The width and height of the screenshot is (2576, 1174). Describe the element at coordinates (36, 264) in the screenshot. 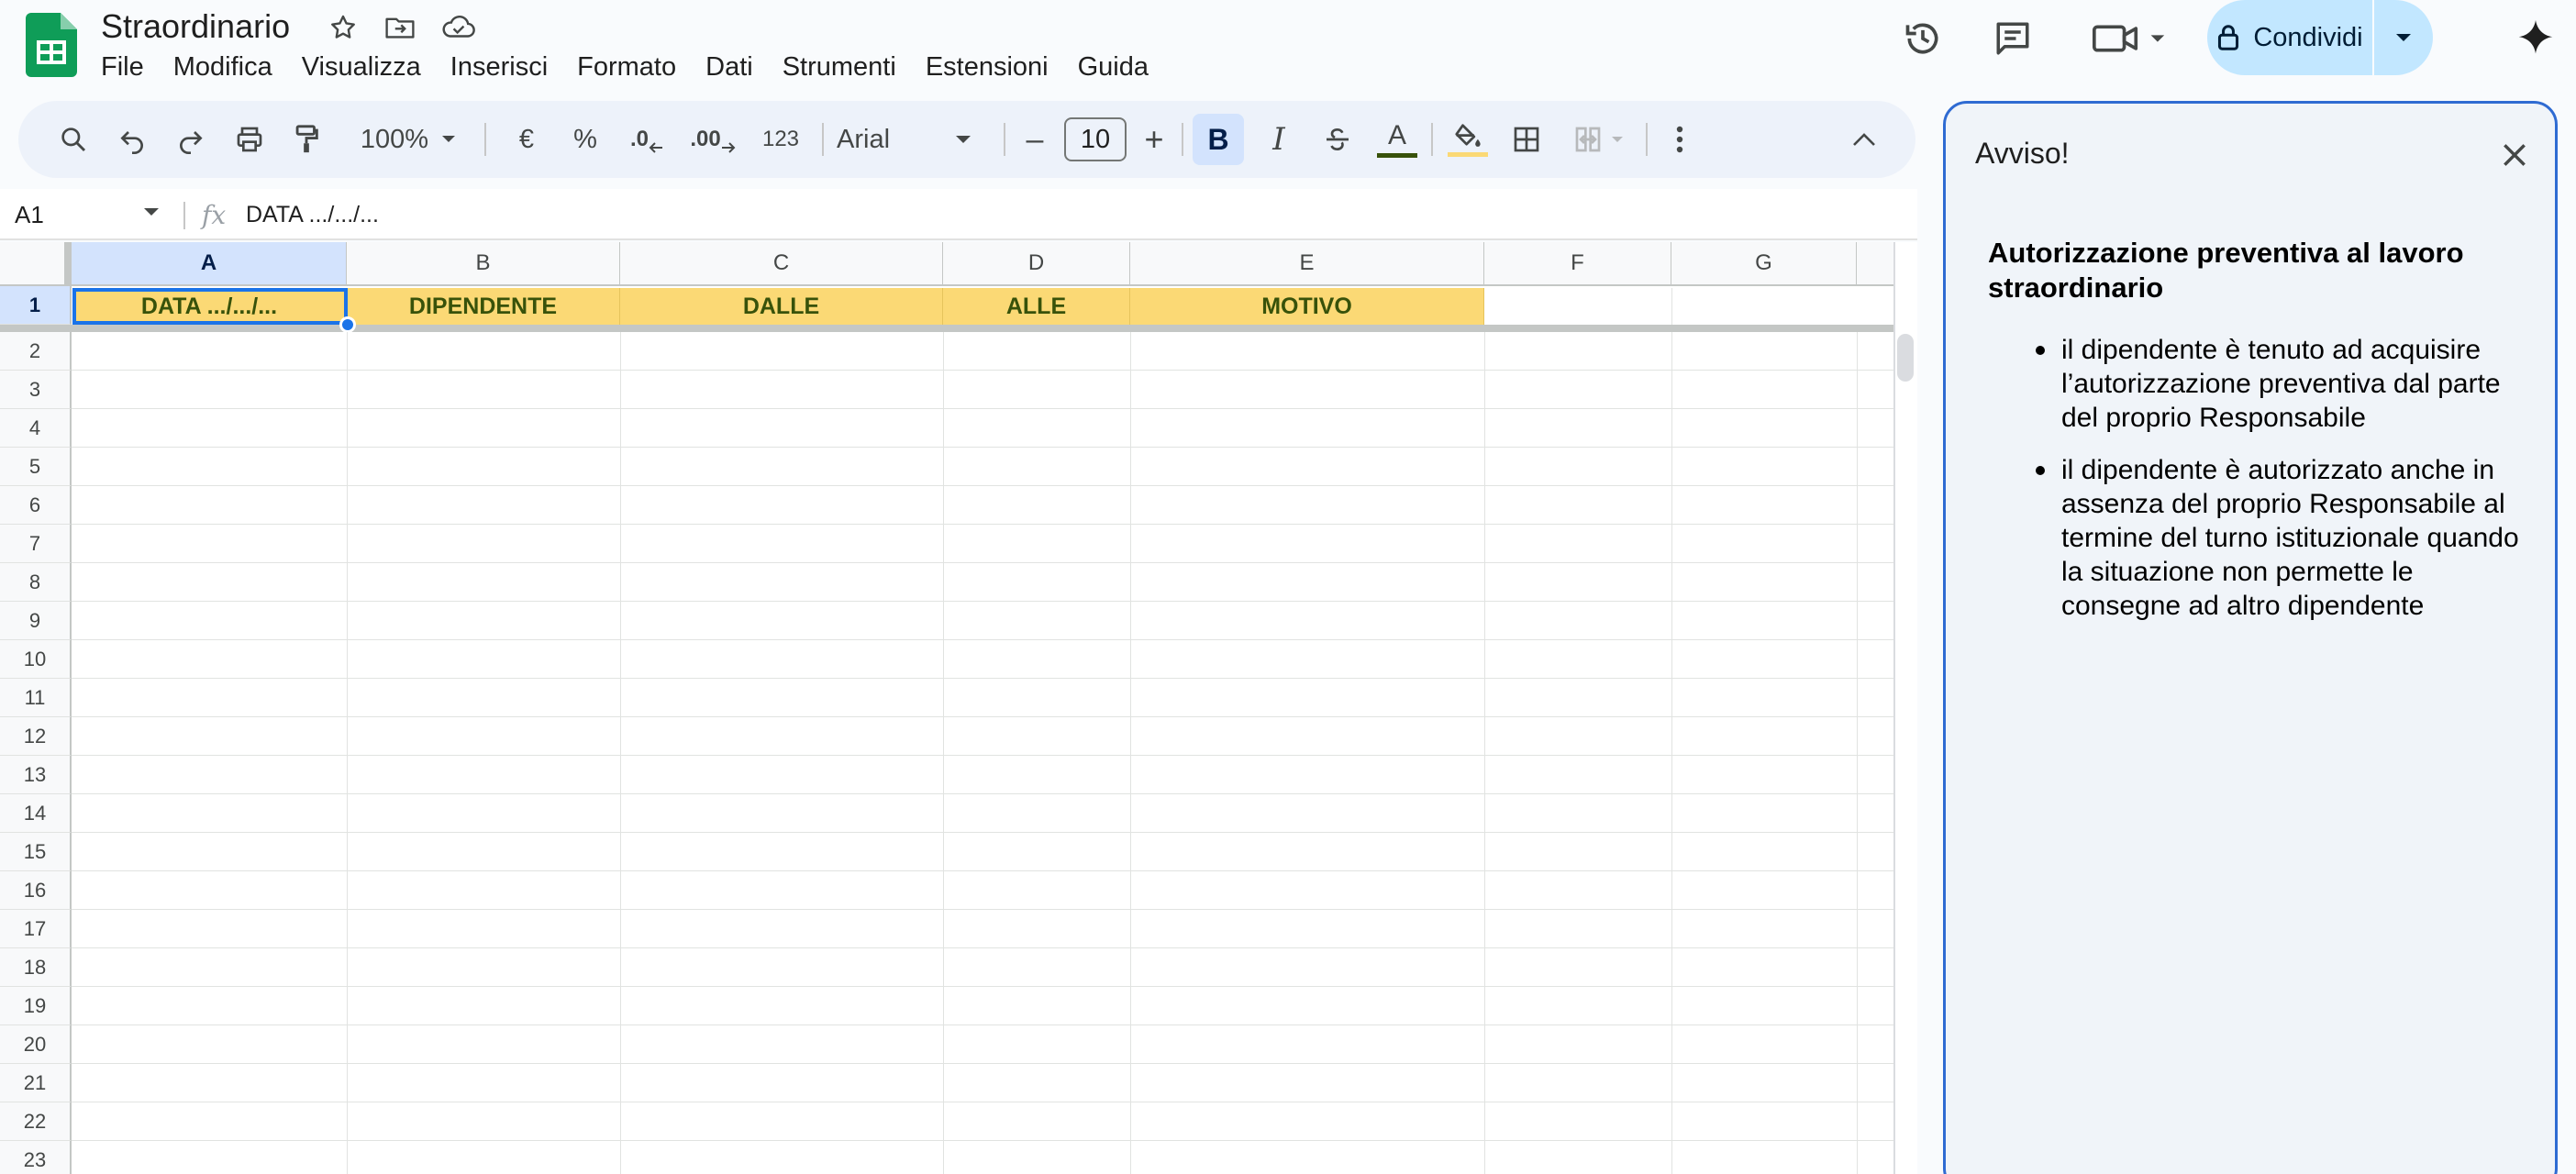

I see `select-all-corner` at that location.